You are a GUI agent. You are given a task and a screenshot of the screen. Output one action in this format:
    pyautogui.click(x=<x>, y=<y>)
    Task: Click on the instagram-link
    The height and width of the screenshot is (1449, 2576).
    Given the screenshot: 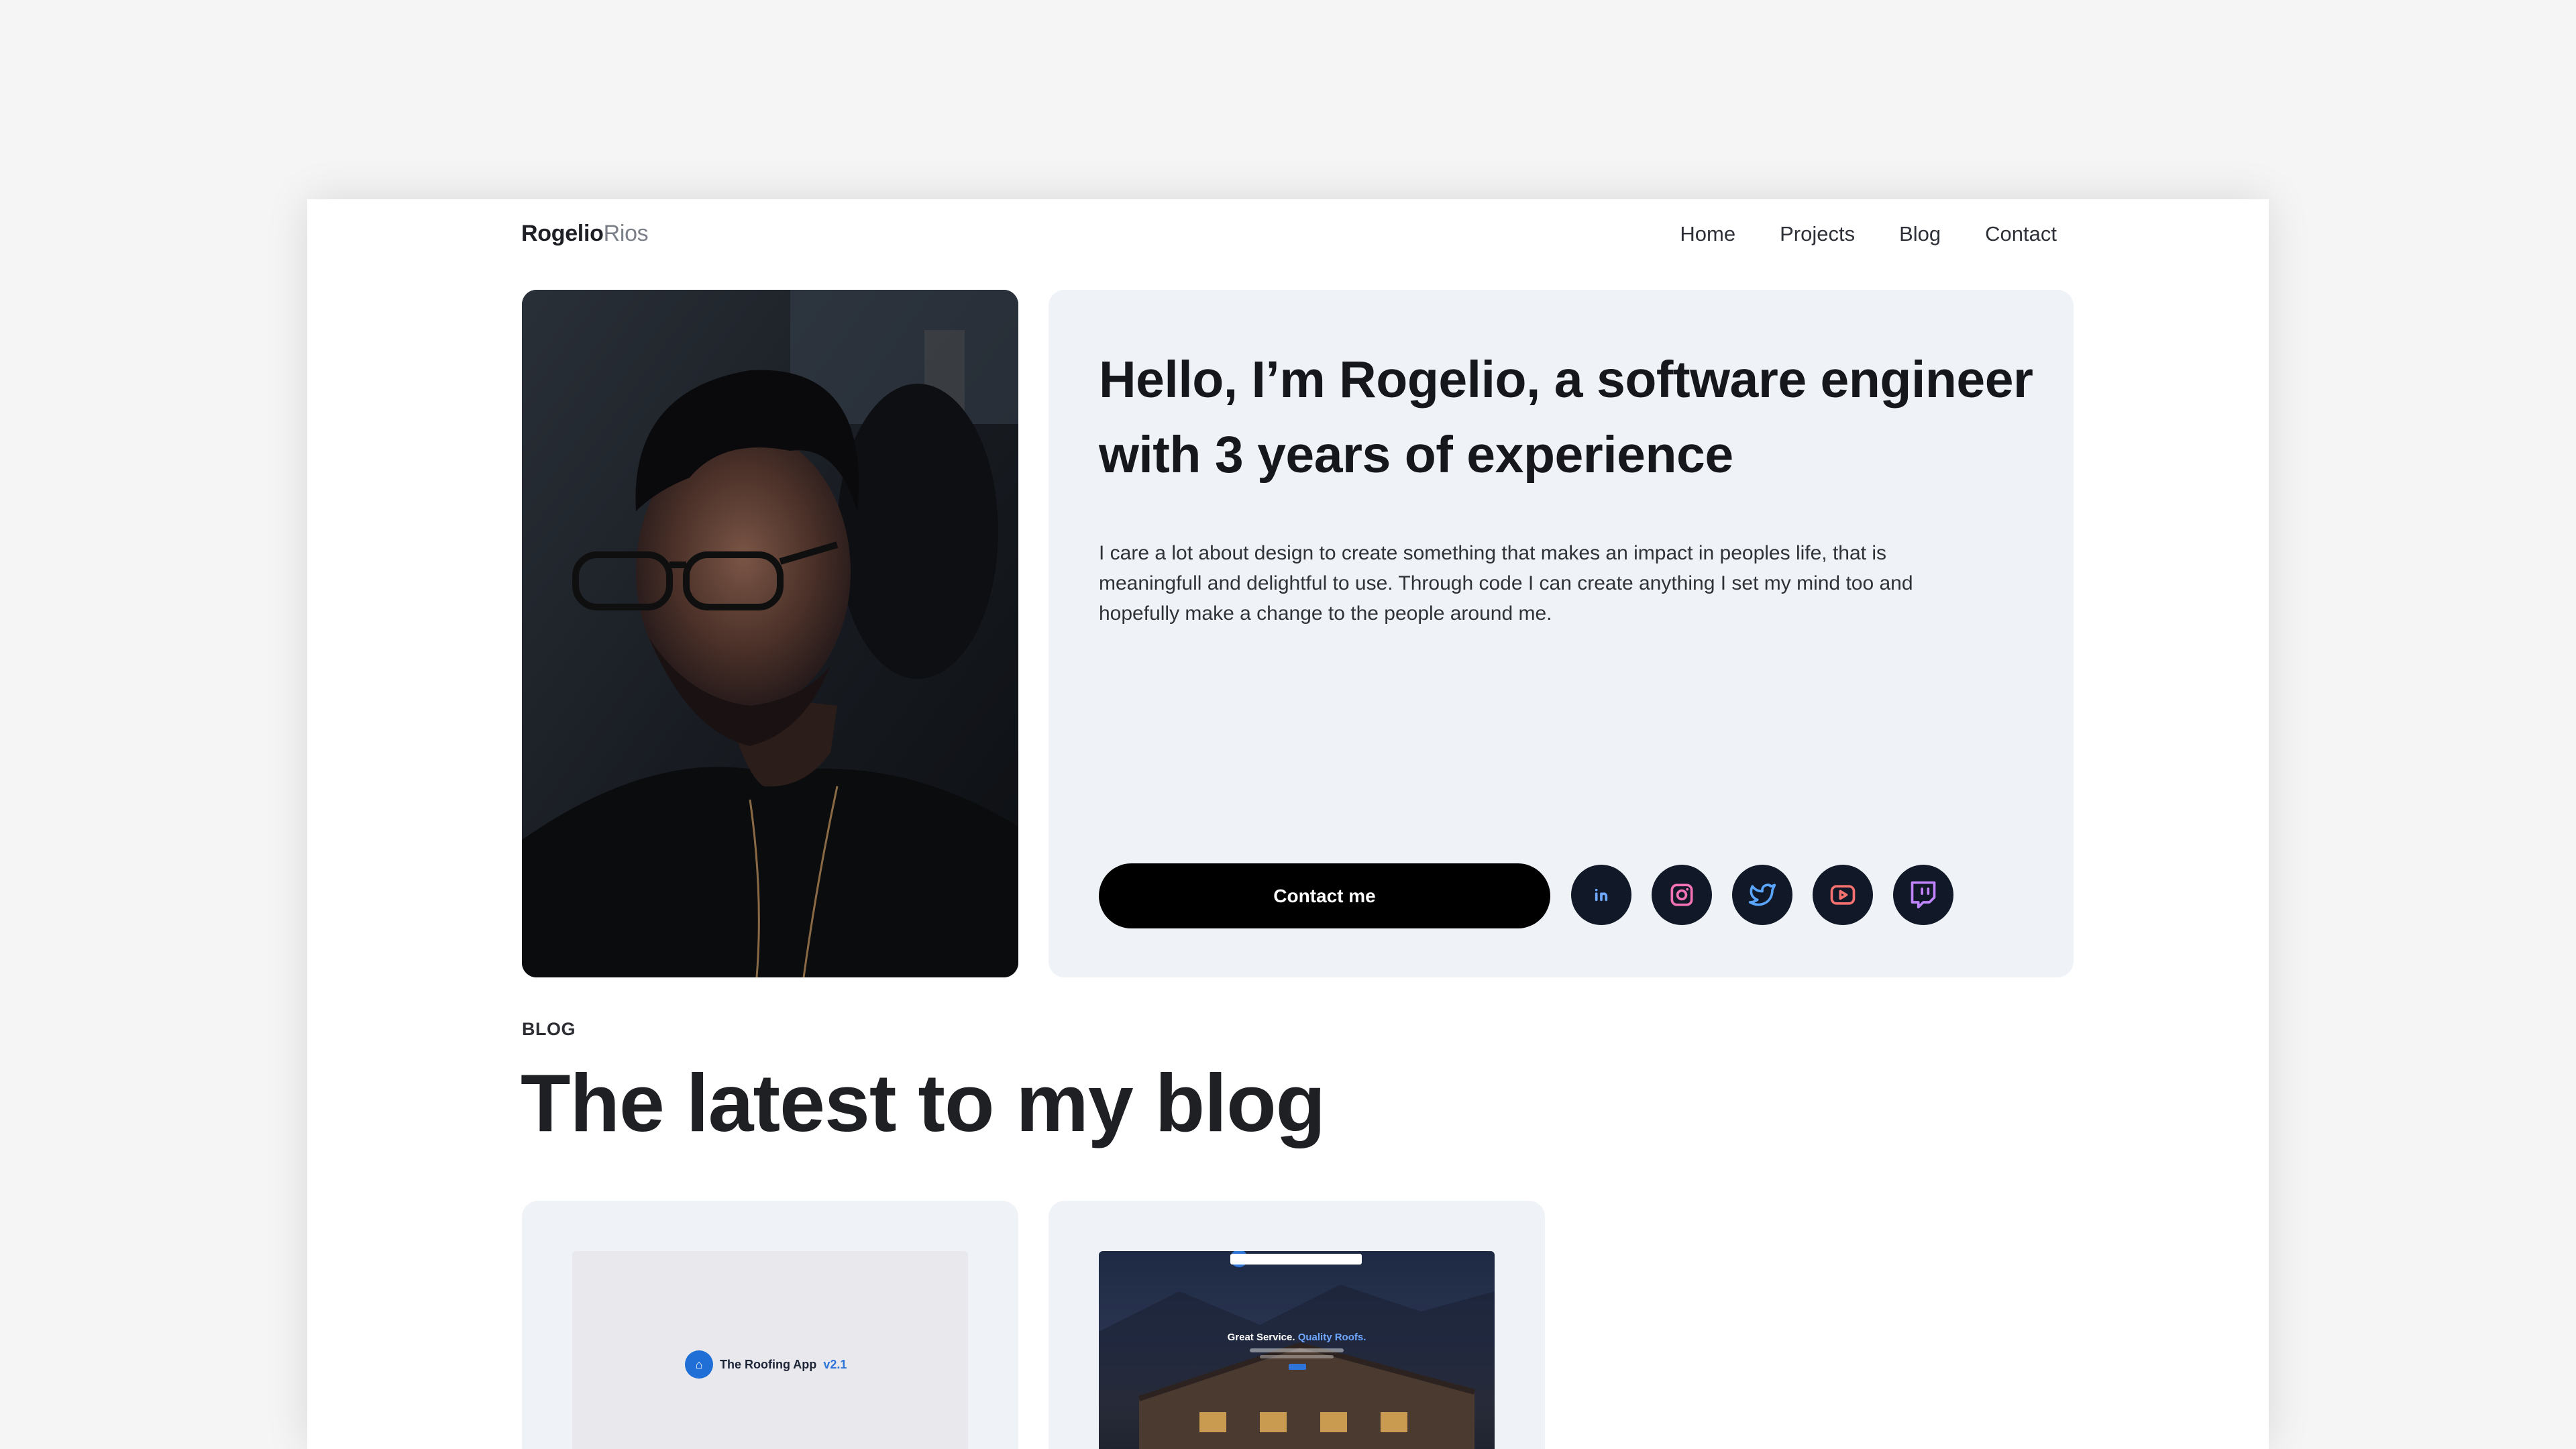 What is the action you would take?
    pyautogui.click(x=1682, y=895)
    